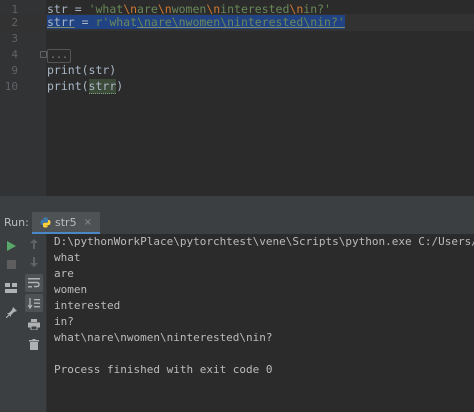  I want to click on pin-icon, so click(11, 312).